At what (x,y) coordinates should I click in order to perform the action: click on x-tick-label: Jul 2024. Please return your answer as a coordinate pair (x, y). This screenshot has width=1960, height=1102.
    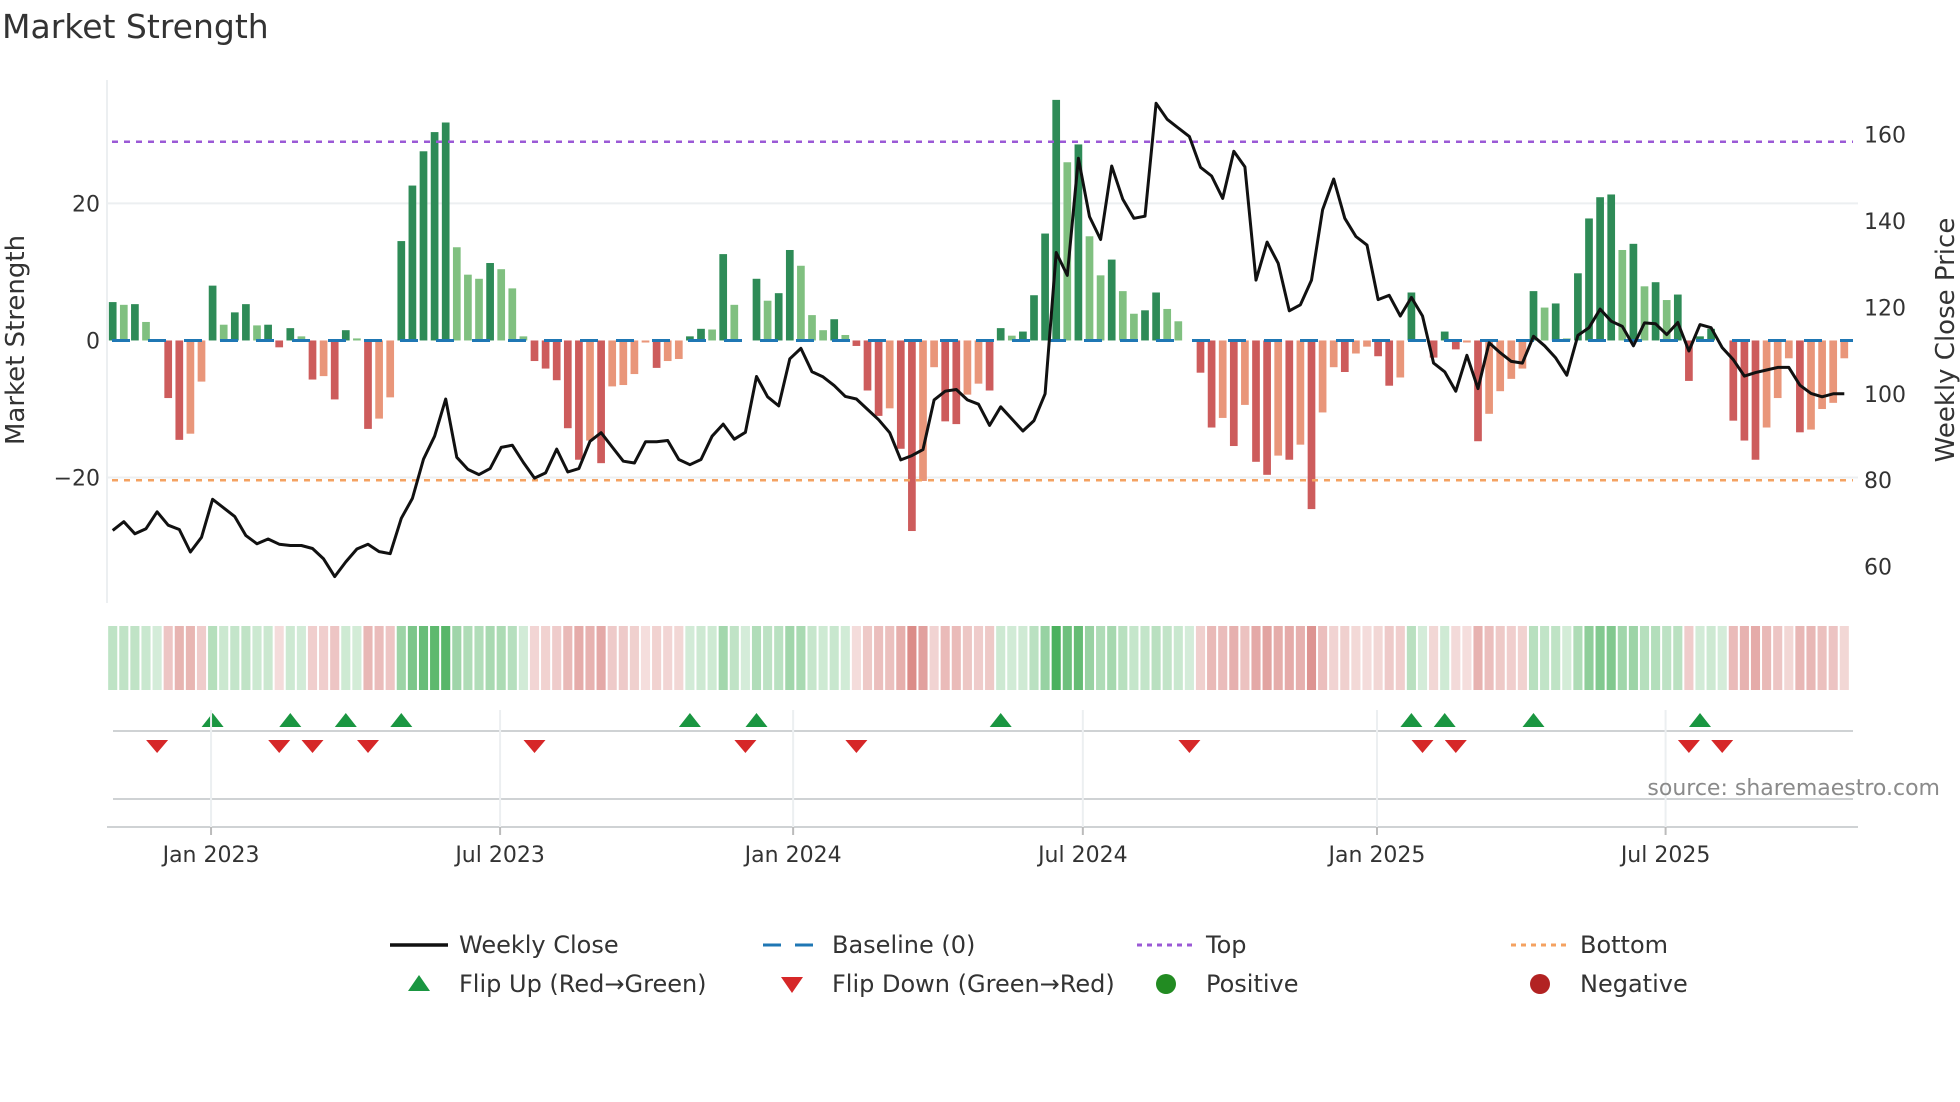
    Looking at the image, I should click on (1082, 855).